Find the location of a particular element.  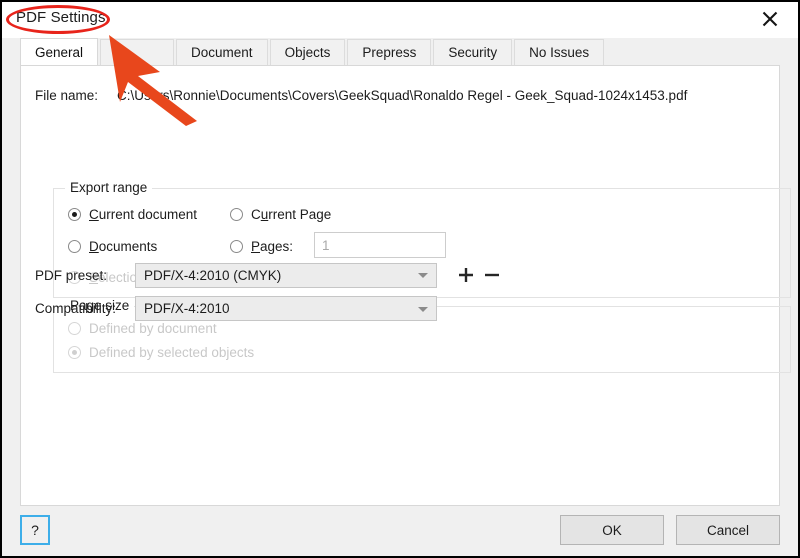

pages-input: 1 is located at coordinates (380, 245).